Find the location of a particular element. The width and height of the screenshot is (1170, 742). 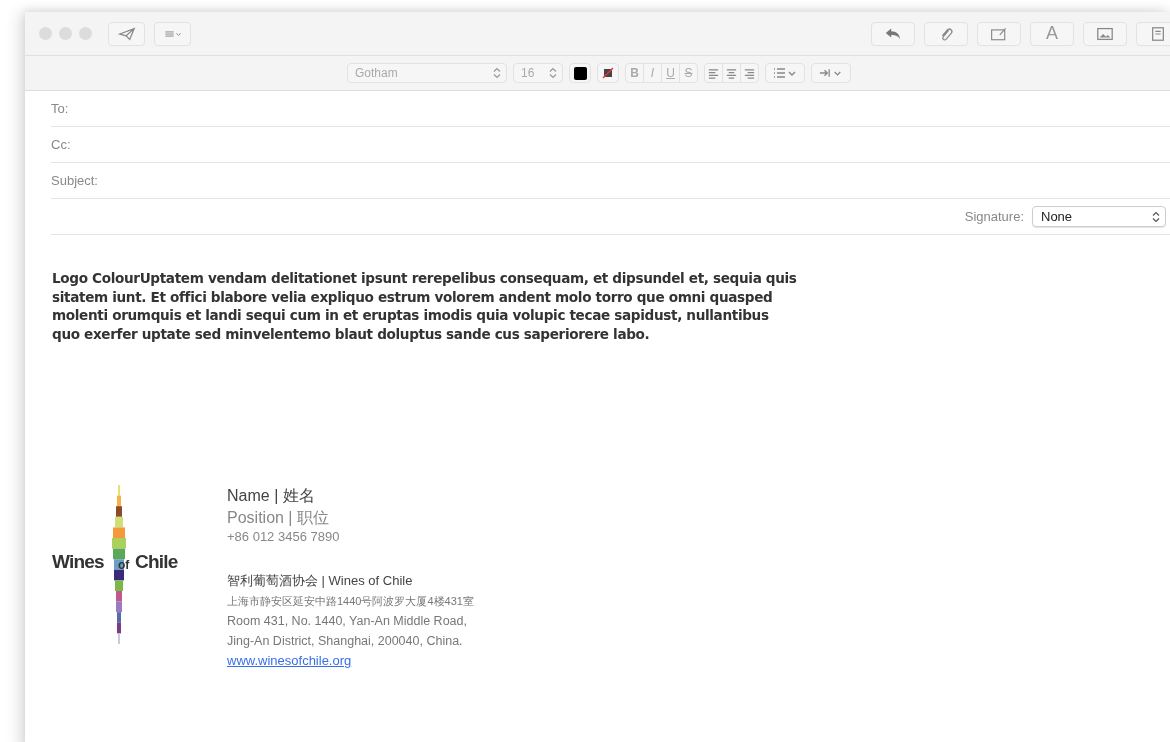

list-button is located at coordinates (785, 73).